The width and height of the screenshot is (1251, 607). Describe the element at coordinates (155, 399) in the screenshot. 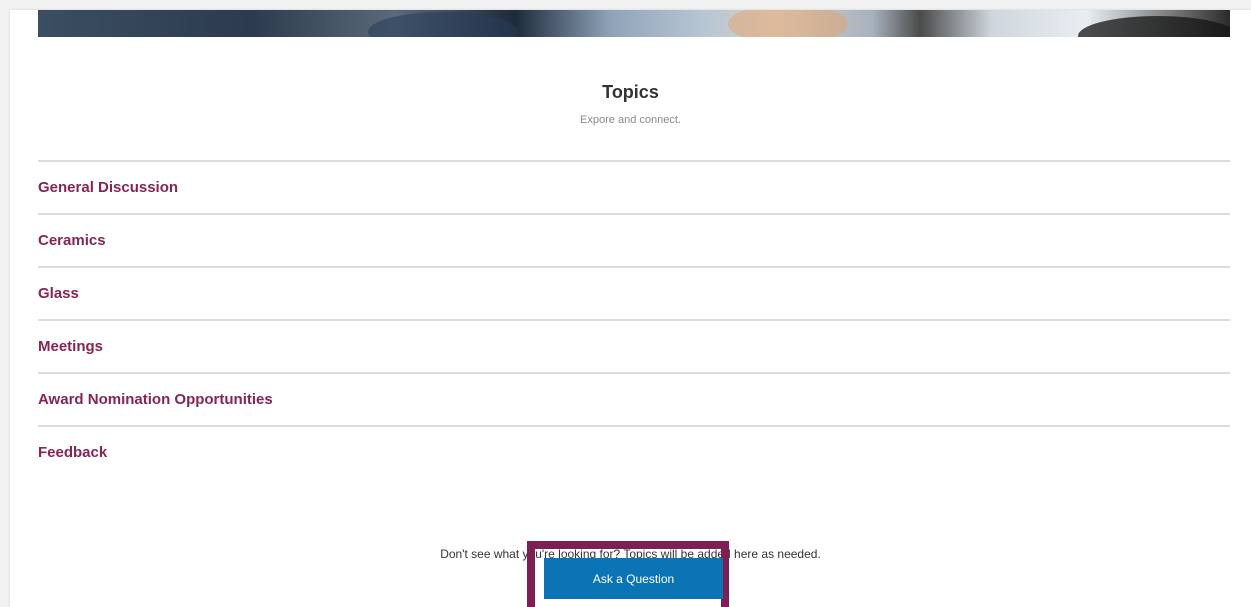

I see `topic-link-award-nomination-opportunities: Award Nomination Opportunities` at that location.